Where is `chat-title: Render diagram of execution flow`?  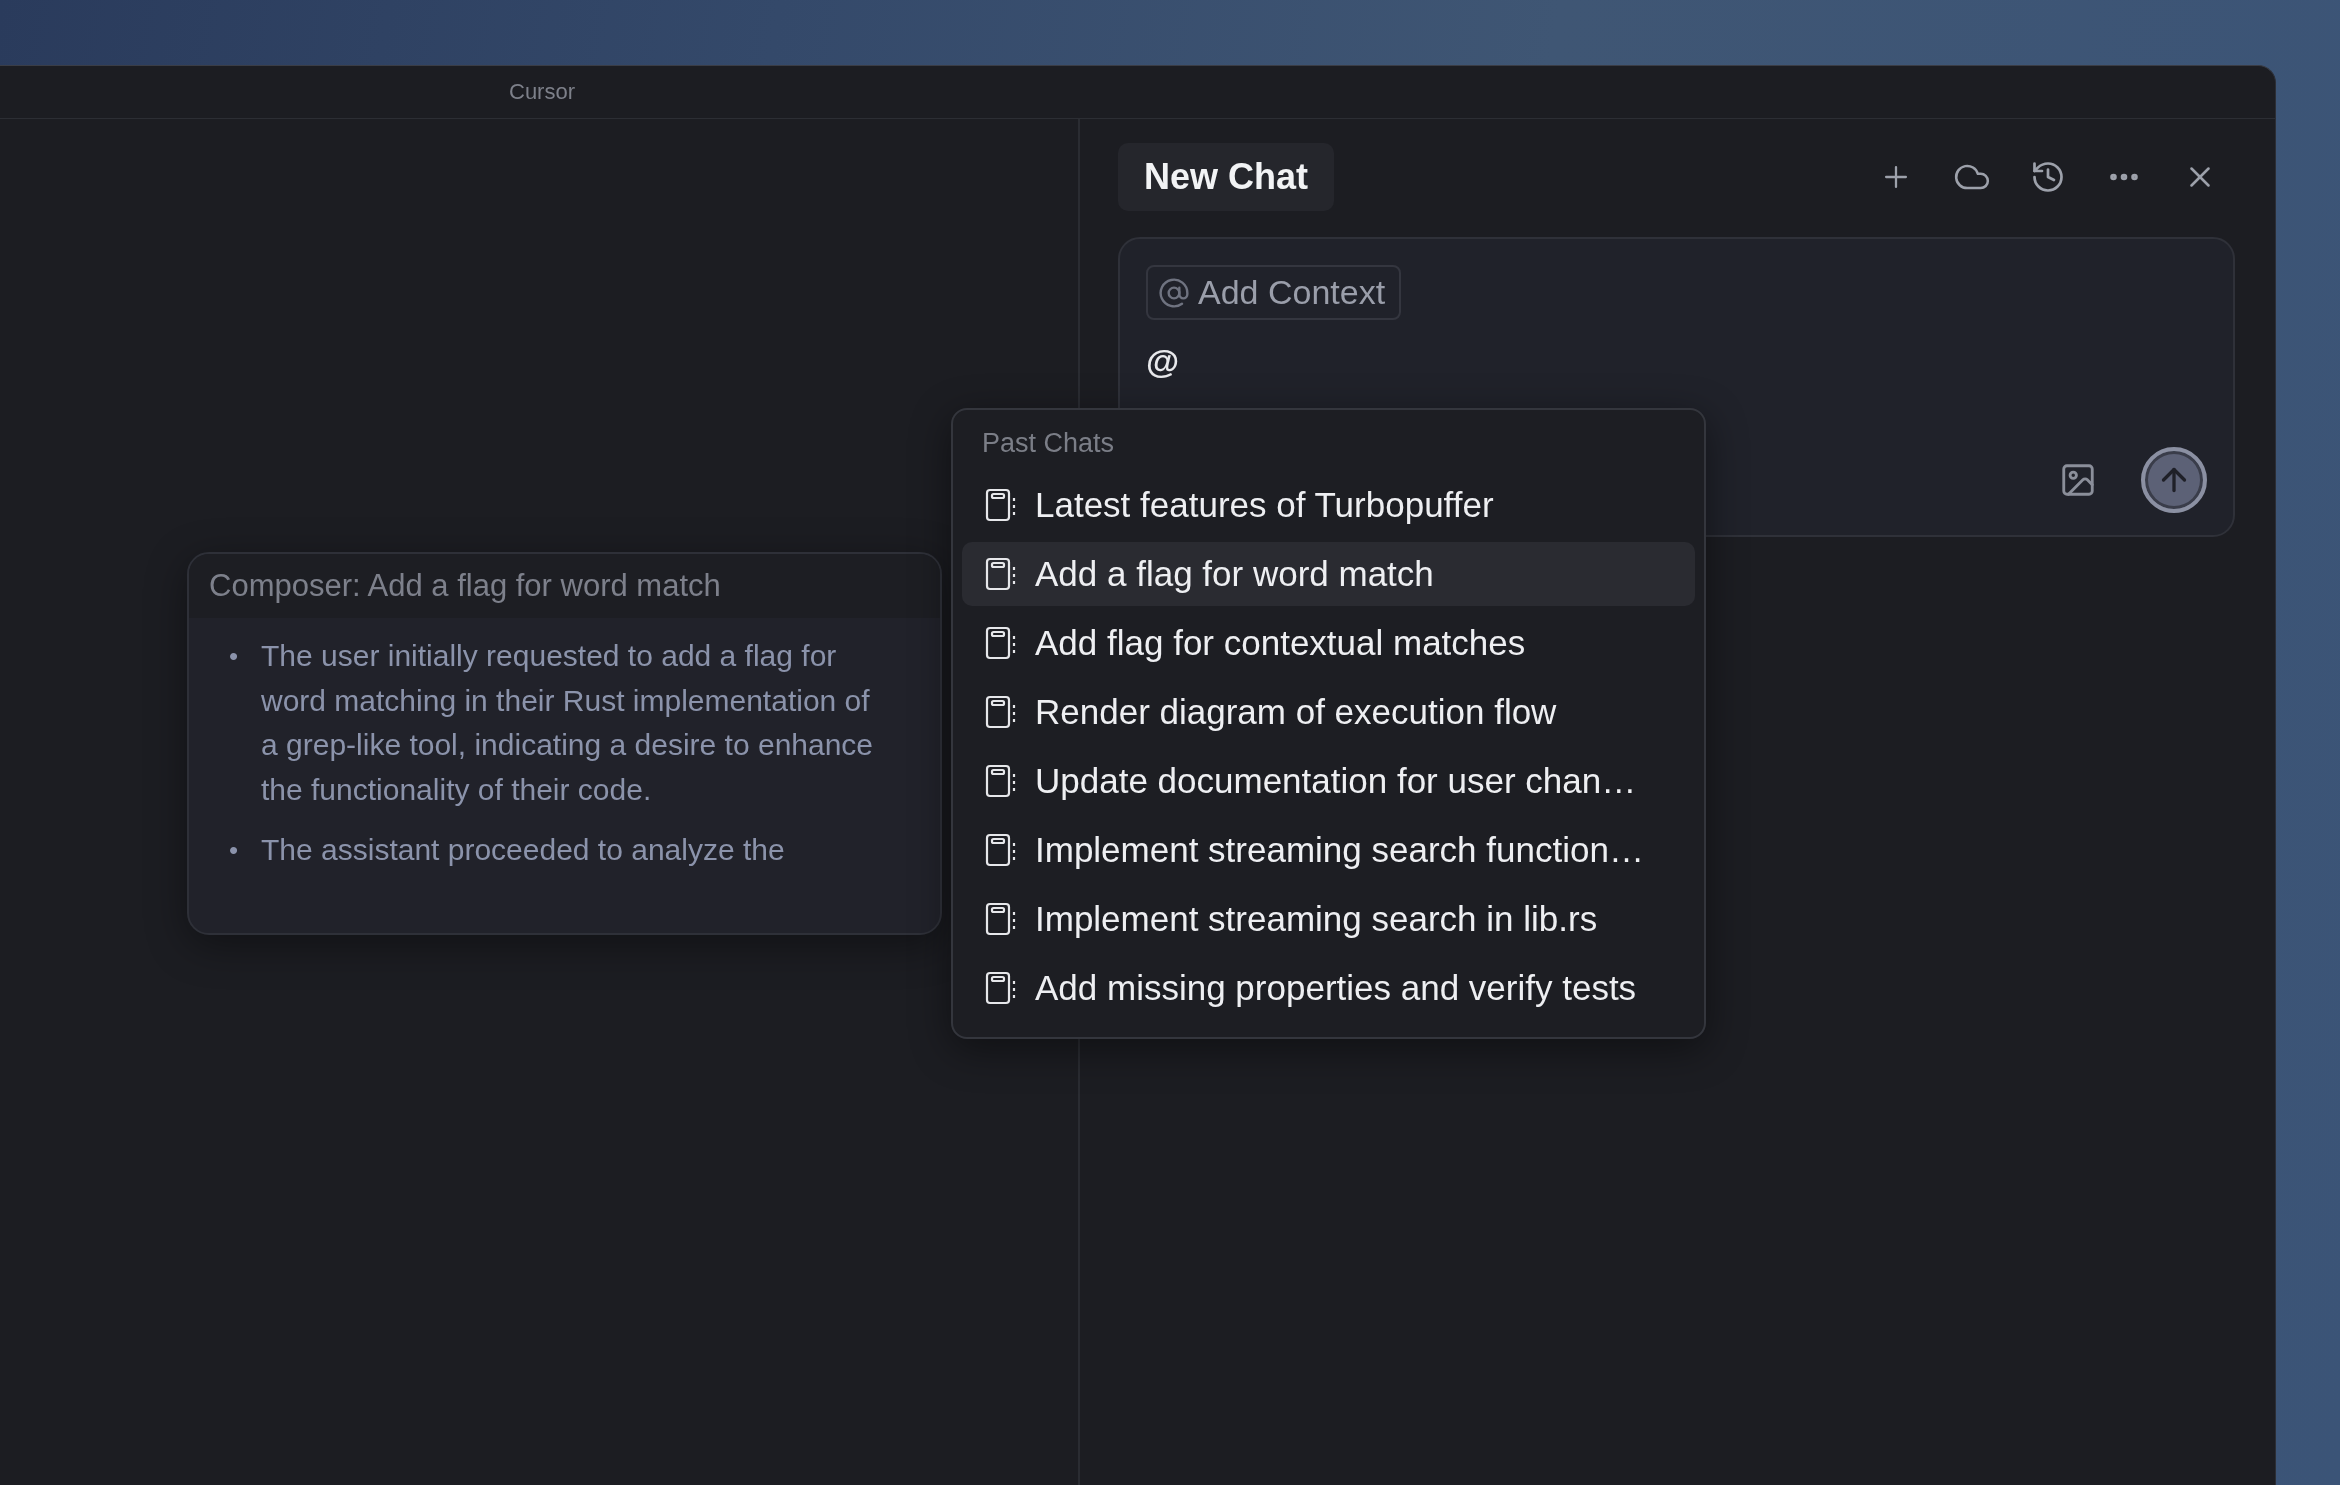 chat-title: Render diagram of execution flow is located at coordinates (1296, 712).